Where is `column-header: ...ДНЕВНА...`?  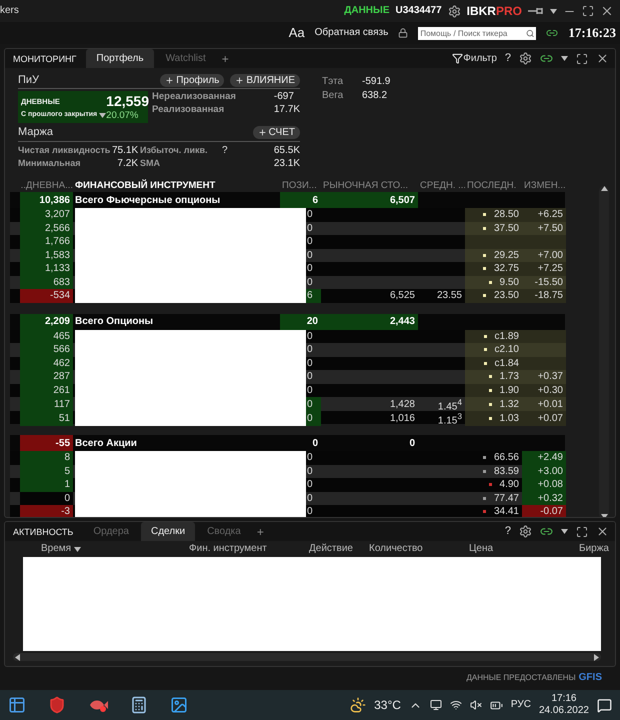 column-header: ...ДНЕВНА... is located at coordinates (46, 185).